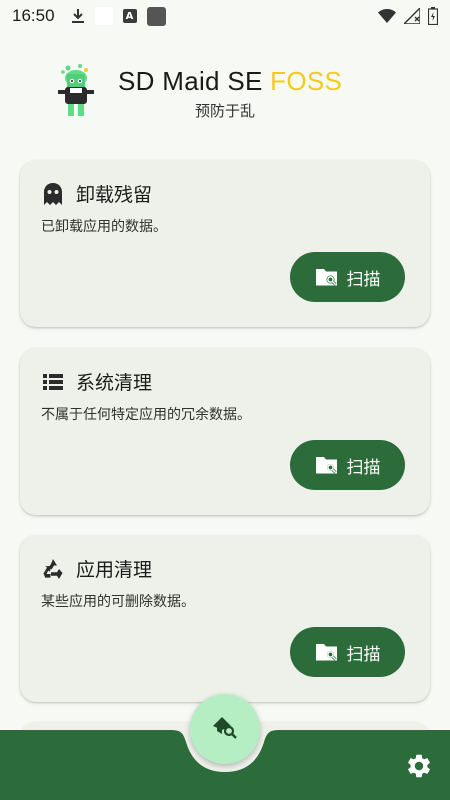 The width and height of the screenshot is (450, 800). I want to click on recycle-icon, so click(53, 569).